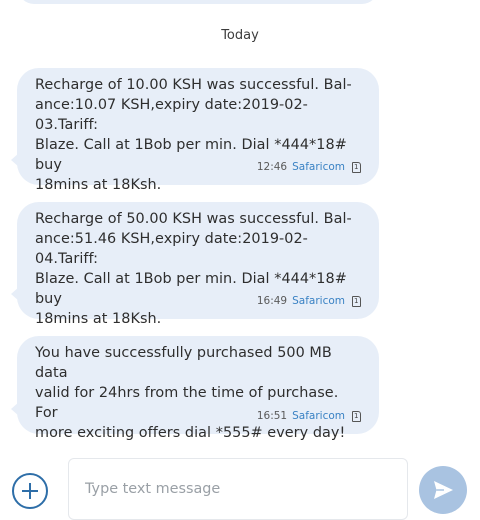 The image size is (480, 520). I want to click on message-meta: 16:51 Safaricom 1, so click(309, 416).